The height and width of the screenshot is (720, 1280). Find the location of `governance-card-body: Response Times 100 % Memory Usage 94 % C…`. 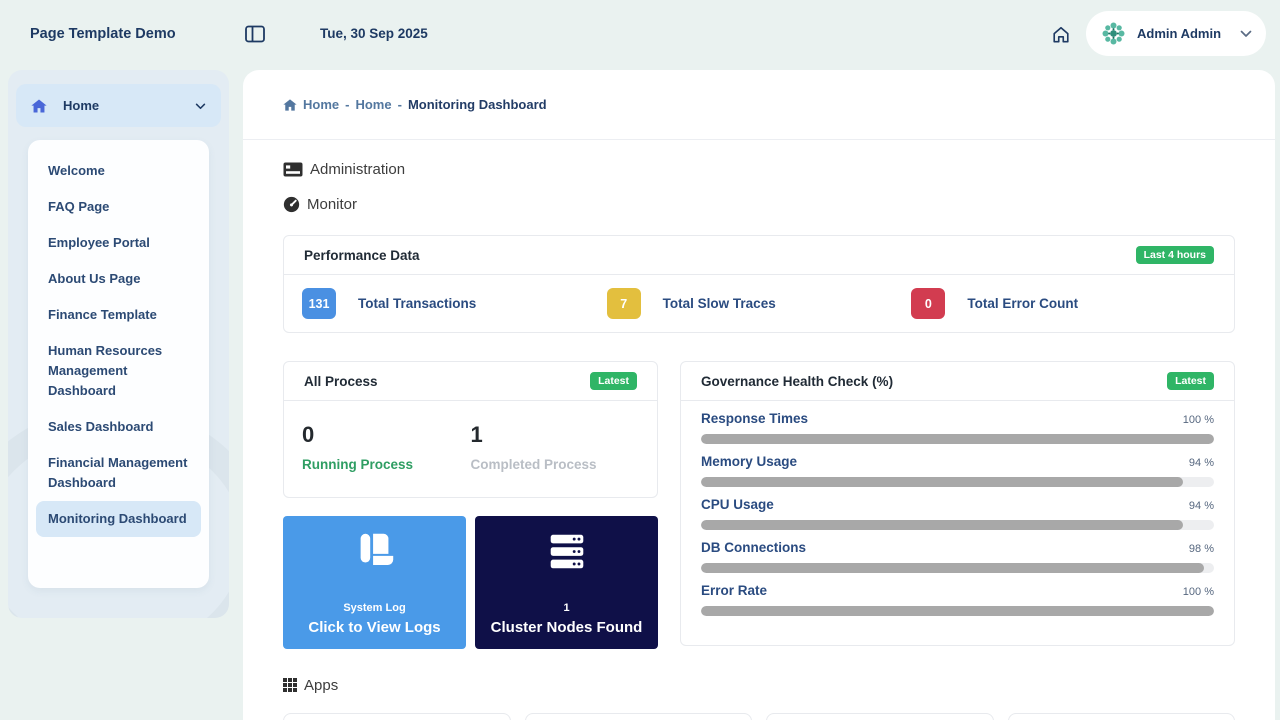

governance-card-body: Response Times 100 % Memory Usage 94 % C… is located at coordinates (957, 508).